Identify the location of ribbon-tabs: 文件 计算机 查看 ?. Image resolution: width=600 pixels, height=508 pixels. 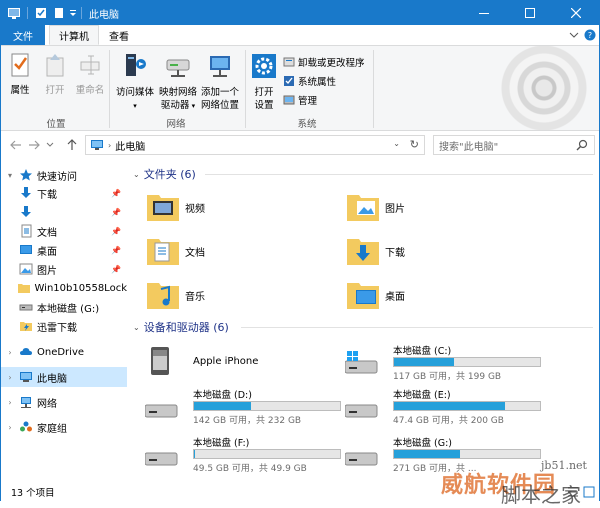
(300, 35).